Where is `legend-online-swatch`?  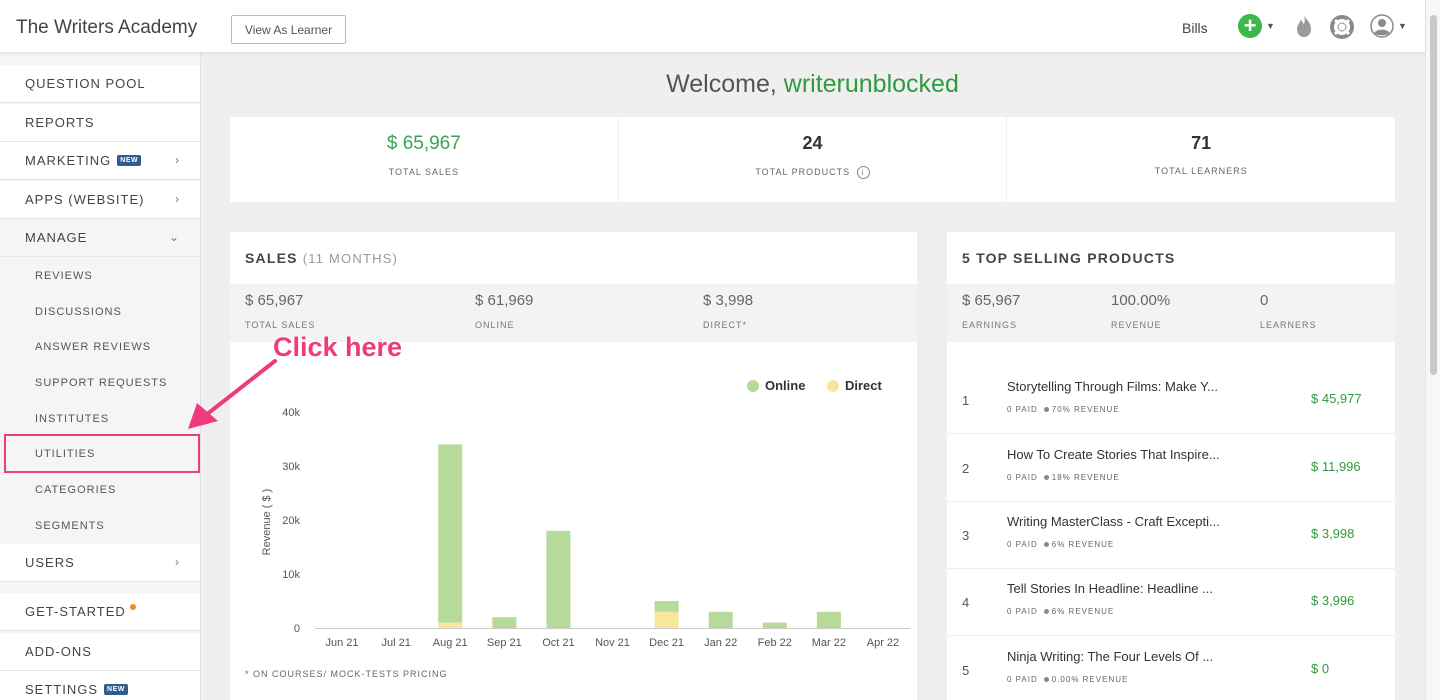 legend-online-swatch is located at coordinates (753, 385).